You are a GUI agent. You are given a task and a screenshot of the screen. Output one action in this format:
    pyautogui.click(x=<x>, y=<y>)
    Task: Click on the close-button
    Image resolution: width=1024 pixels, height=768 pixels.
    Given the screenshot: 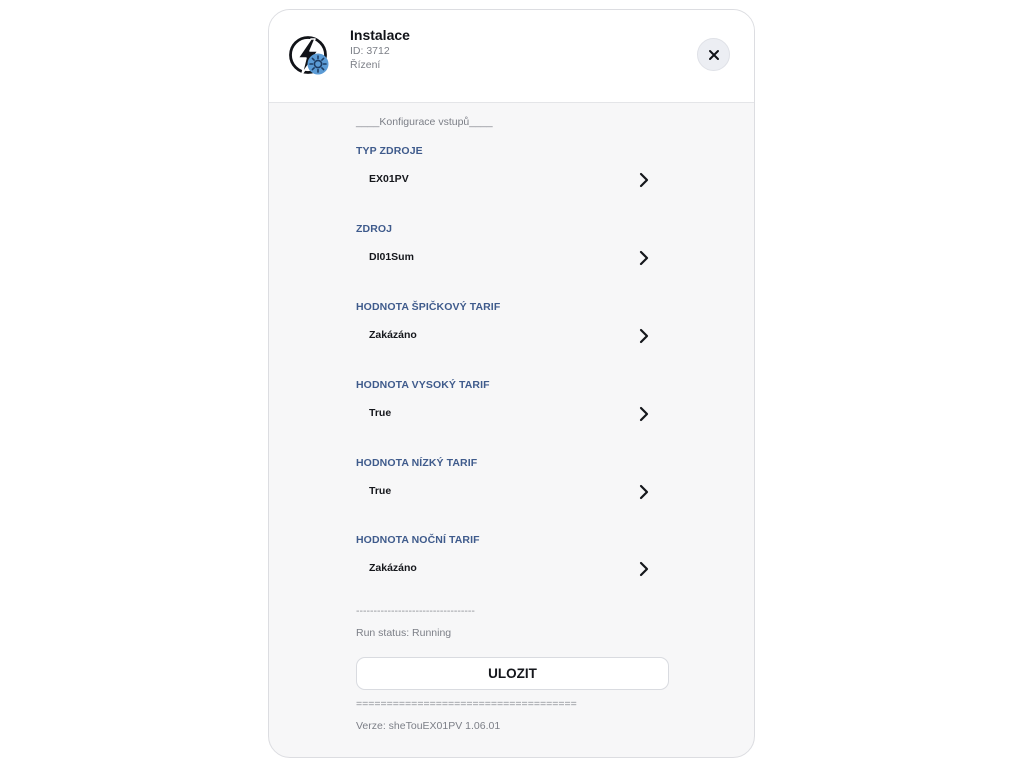 What is the action you would take?
    pyautogui.click(x=713, y=54)
    